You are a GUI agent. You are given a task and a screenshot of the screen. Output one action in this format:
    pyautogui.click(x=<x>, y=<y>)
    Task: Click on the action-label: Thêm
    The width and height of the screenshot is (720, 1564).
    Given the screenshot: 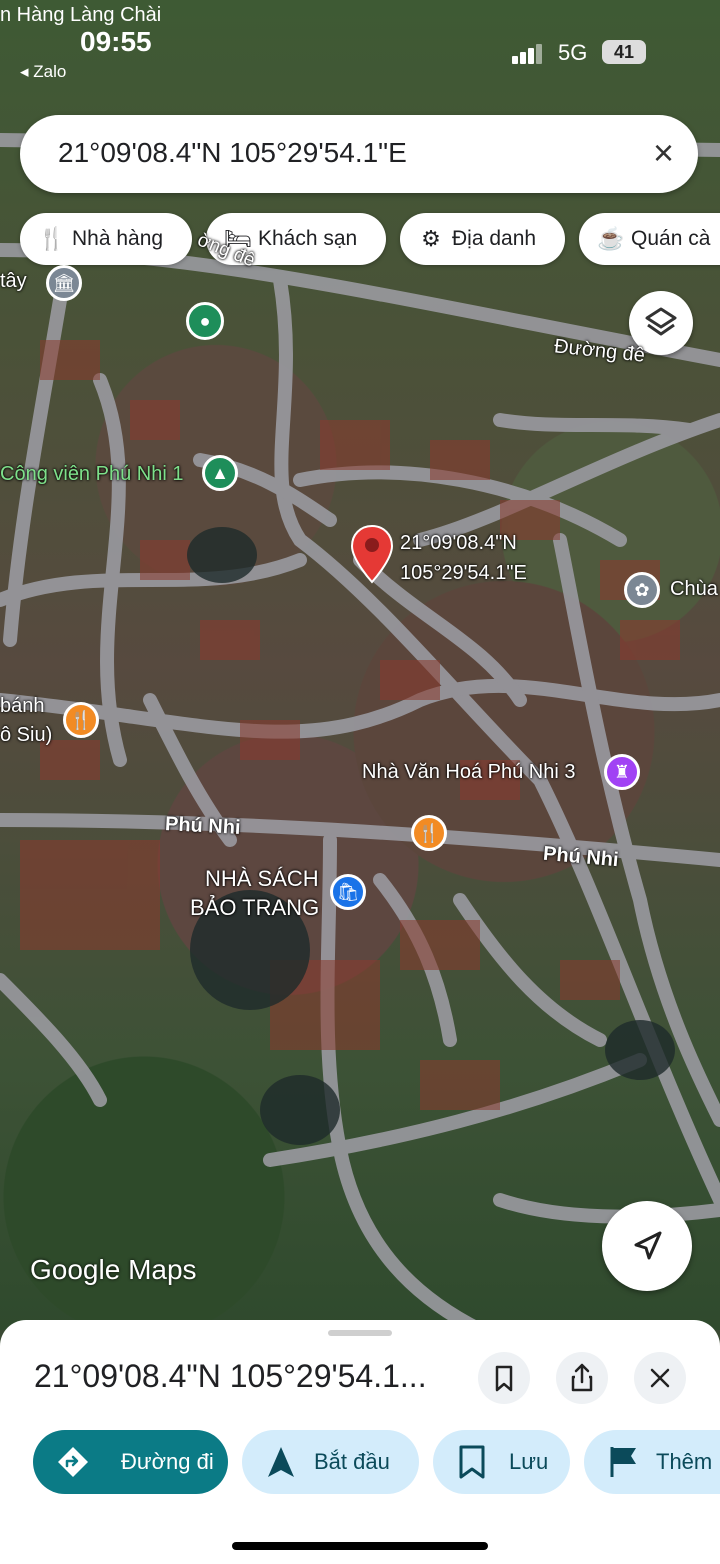 What is the action you would take?
    pyautogui.click(x=684, y=1461)
    